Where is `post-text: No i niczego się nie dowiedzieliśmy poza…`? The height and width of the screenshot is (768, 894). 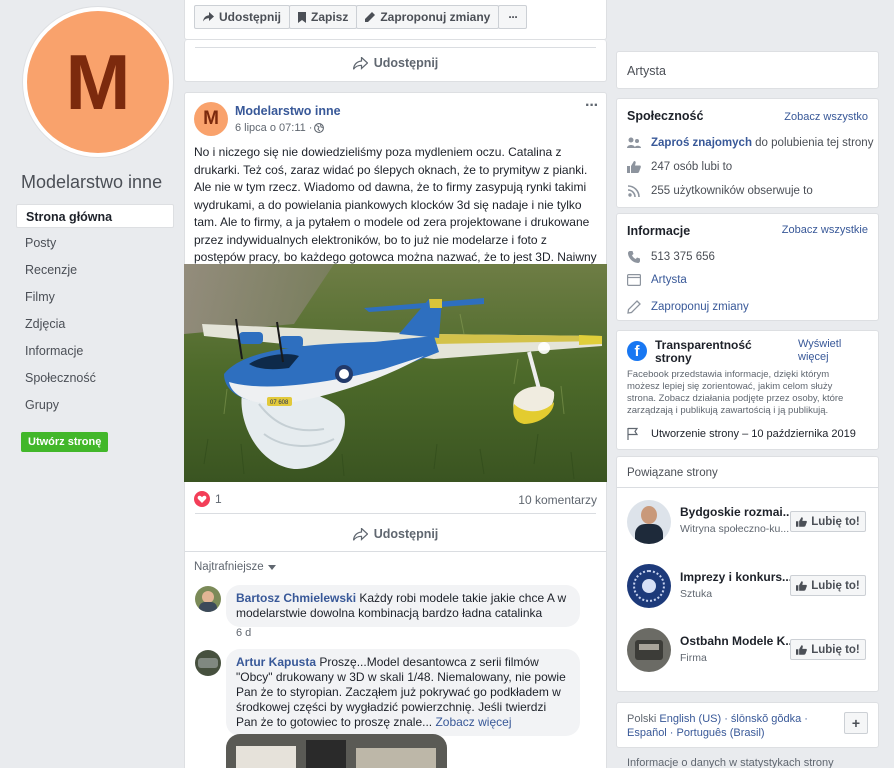 post-text: No i niczego się nie dowiedzieliśmy poza… is located at coordinates (395, 213).